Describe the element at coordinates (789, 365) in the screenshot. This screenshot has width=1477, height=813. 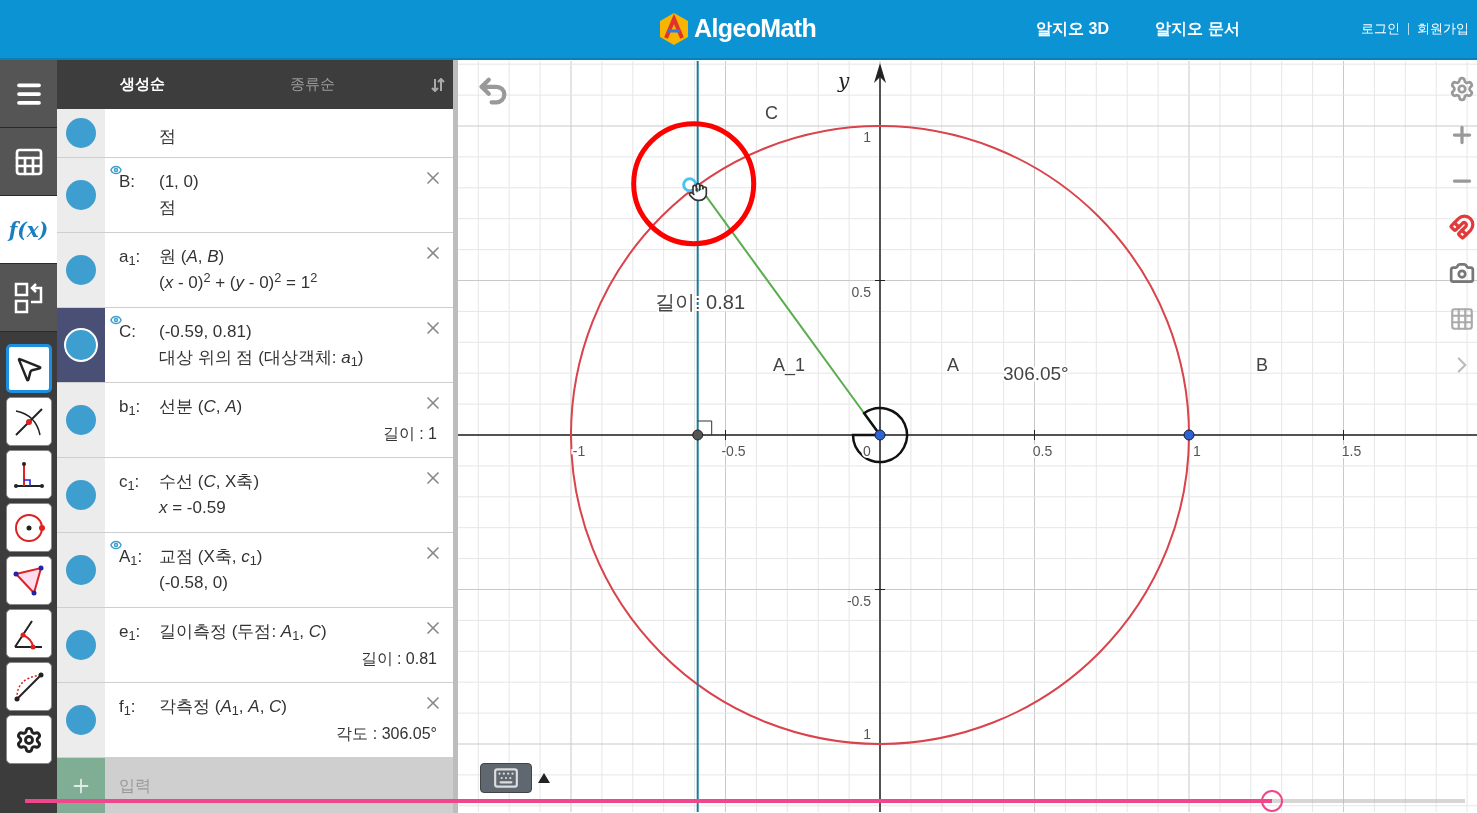
I see `point-label: A_1` at that location.